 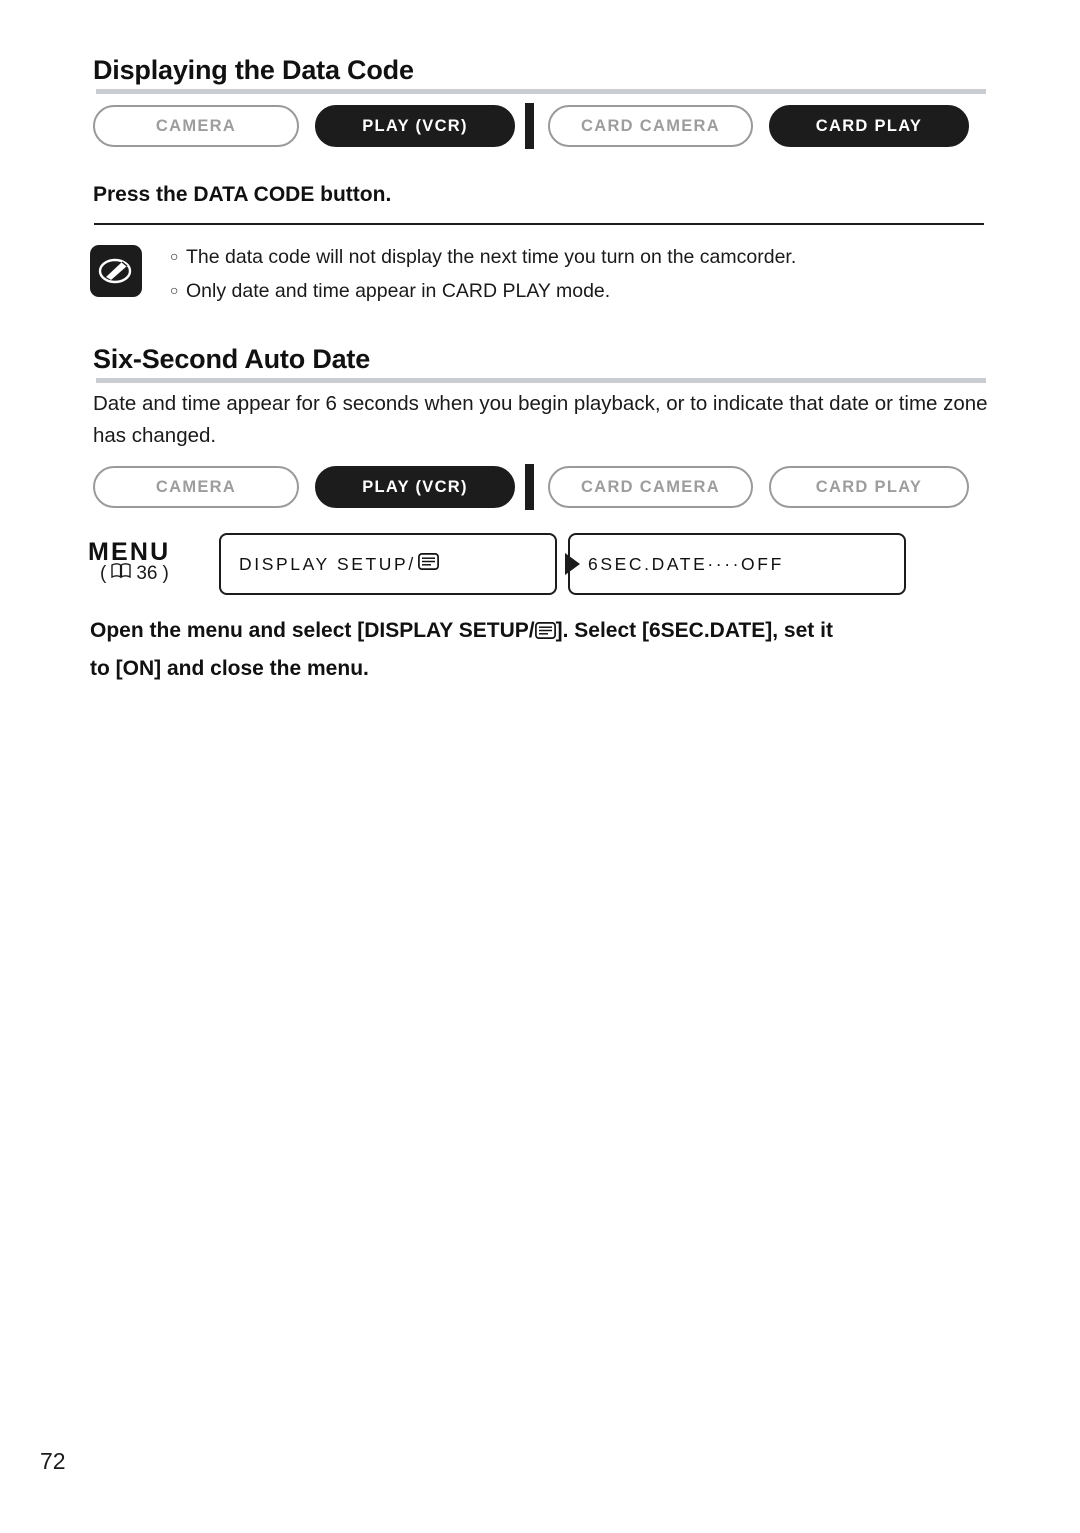 What do you see at coordinates (415, 126) in the screenshot?
I see `mode-button-play-vcr-1: PLAY (VCR)` at bounding box center [415, 126].